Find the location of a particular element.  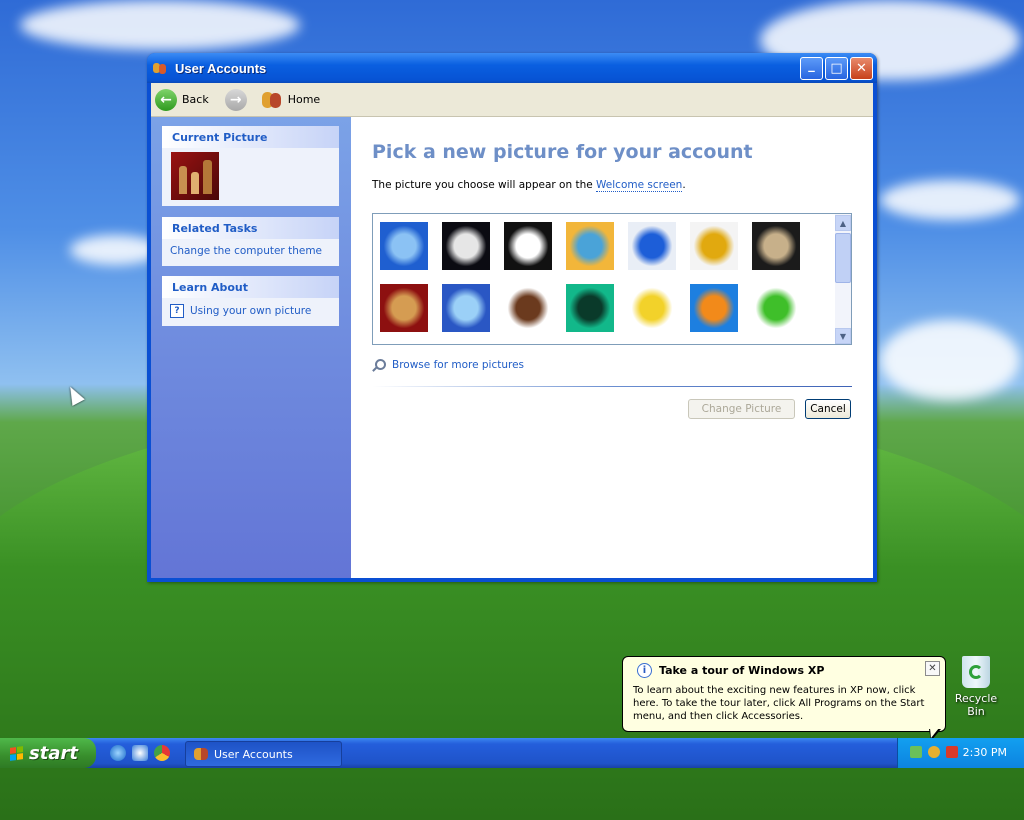

recycle-bin: Recycle Bin is located at coordinates (976, 687).